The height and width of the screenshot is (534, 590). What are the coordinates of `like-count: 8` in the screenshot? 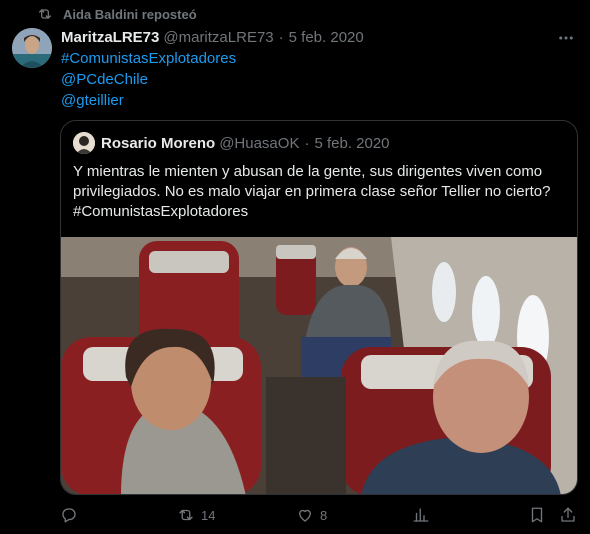 It's located at (324, 515).